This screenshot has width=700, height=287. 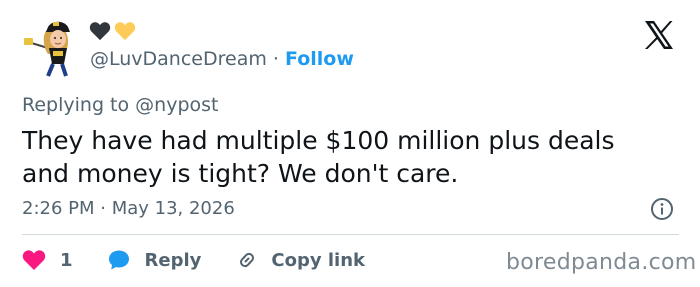 I want to click on timestamp: 2:26 PM · May 13, 2026, so click(x=128, y=209).